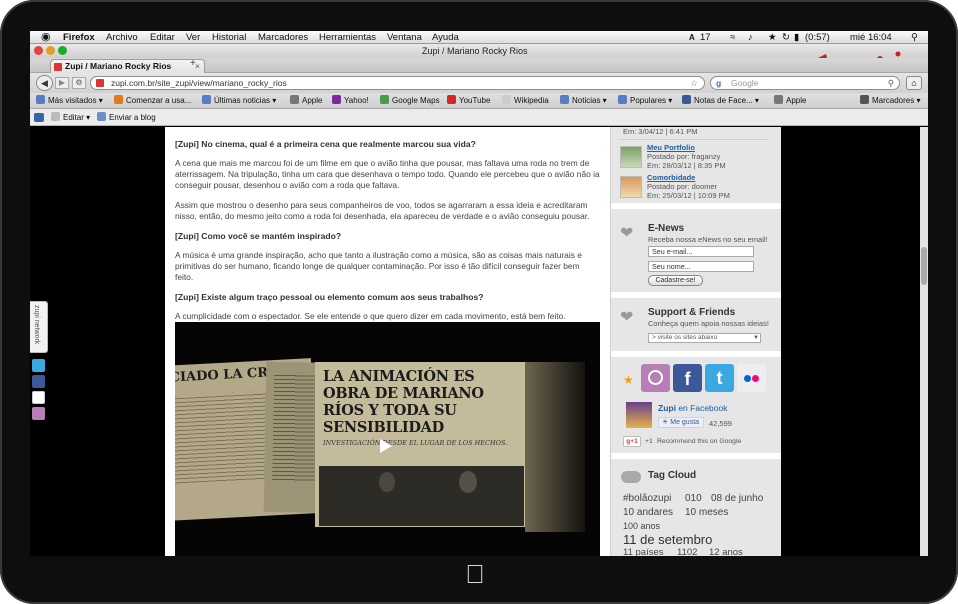  I want to click on star-icon: ★, so click(628, 380).